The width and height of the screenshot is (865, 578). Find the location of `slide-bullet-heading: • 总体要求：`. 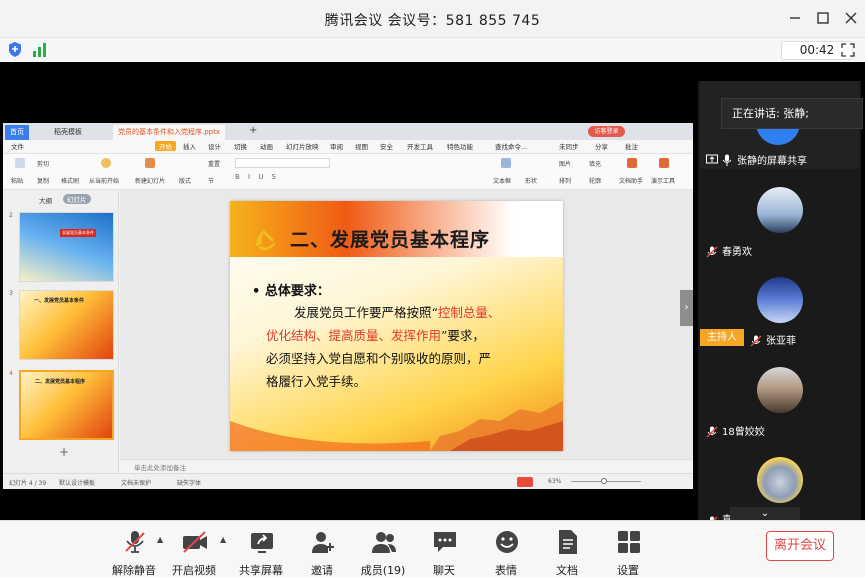

slide-bullet-heading: • 总体要求： is located at coordinates (291, 291).